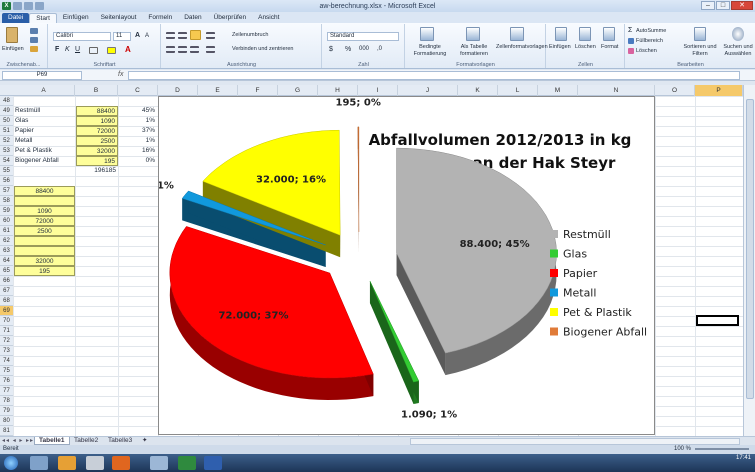 Image resolution: width=755 pixels, height=472 pixels. Describe the element at coordinates (6, 391) in the screenshot. I see `row-header: 77` at that location.